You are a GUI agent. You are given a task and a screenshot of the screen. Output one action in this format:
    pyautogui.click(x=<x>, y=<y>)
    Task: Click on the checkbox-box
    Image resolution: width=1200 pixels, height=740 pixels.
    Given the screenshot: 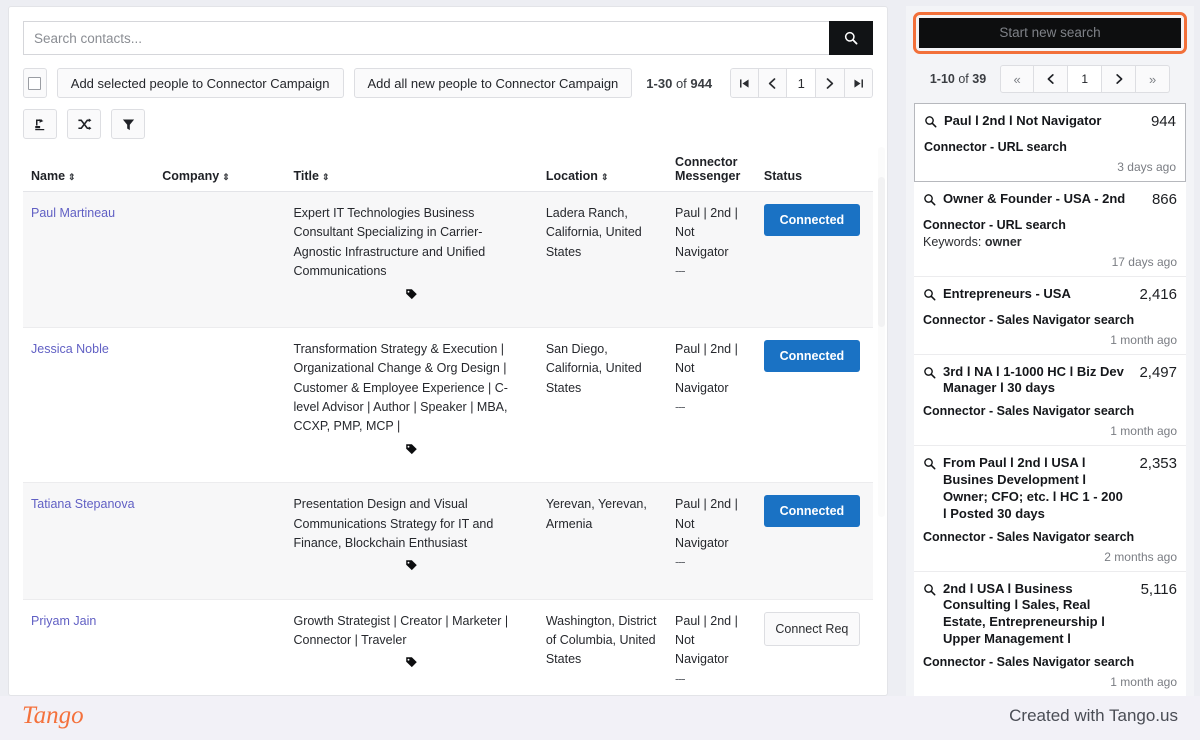 What is the action you would take?
    pyautogui.click(x=35, y=83)
    